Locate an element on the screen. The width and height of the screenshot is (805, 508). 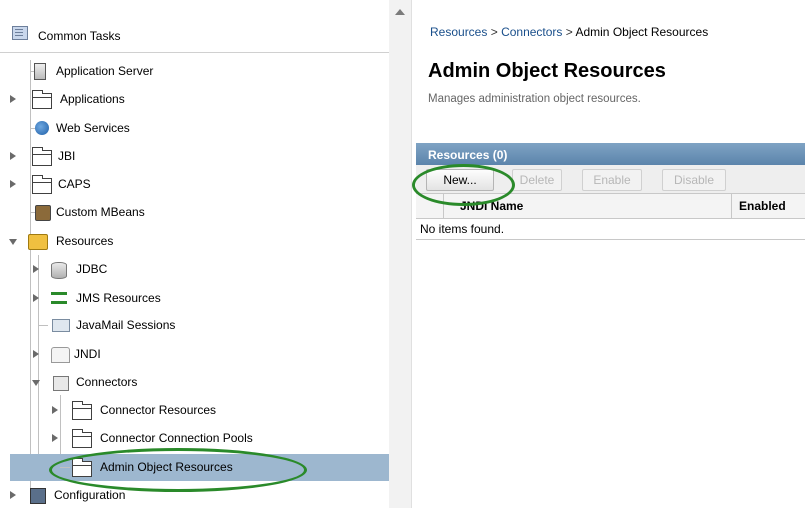
tree-item-label: Admin Object Resources is located at coordinates (166, 467).